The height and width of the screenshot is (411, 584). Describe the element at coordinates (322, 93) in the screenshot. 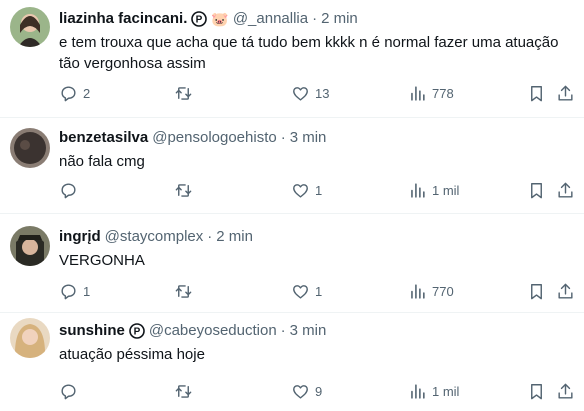

I see `like-count: 13` at that location.